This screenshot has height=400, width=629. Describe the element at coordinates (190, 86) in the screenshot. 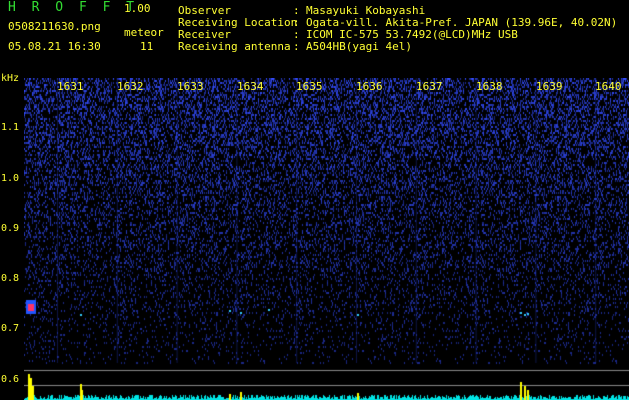

I see `time-tick: 1633` at that location.